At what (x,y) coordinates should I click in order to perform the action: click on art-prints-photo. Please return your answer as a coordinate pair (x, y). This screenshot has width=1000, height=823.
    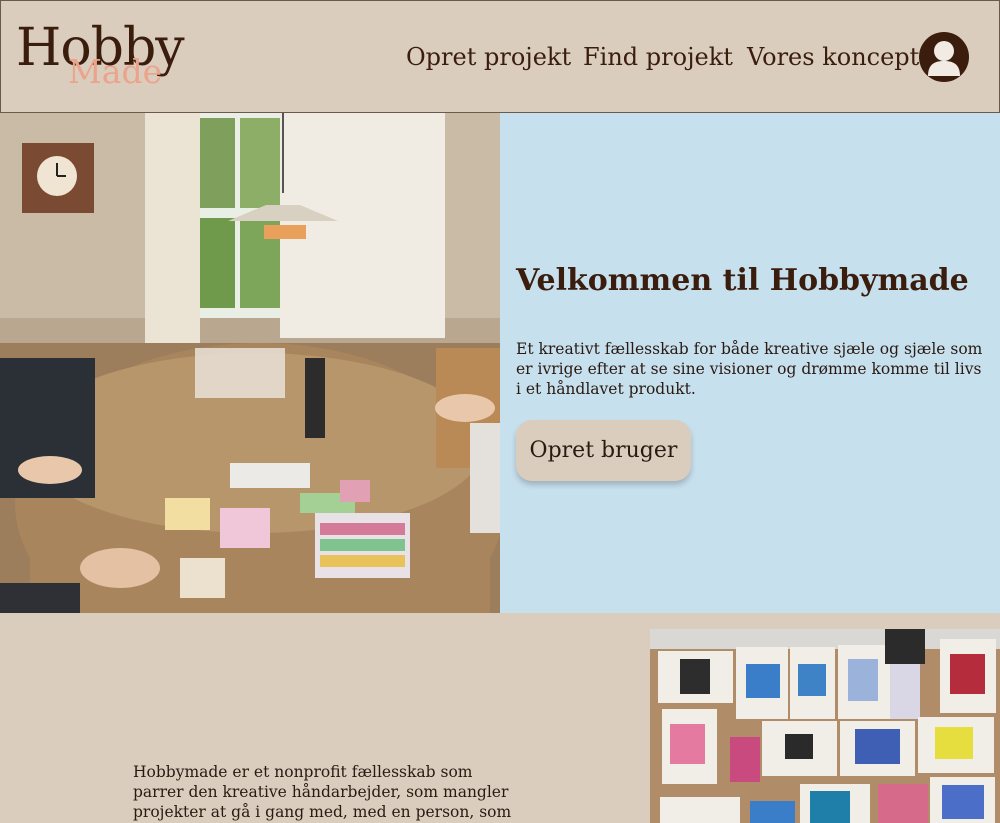
    Looking at the image, I should click on (825, 726).